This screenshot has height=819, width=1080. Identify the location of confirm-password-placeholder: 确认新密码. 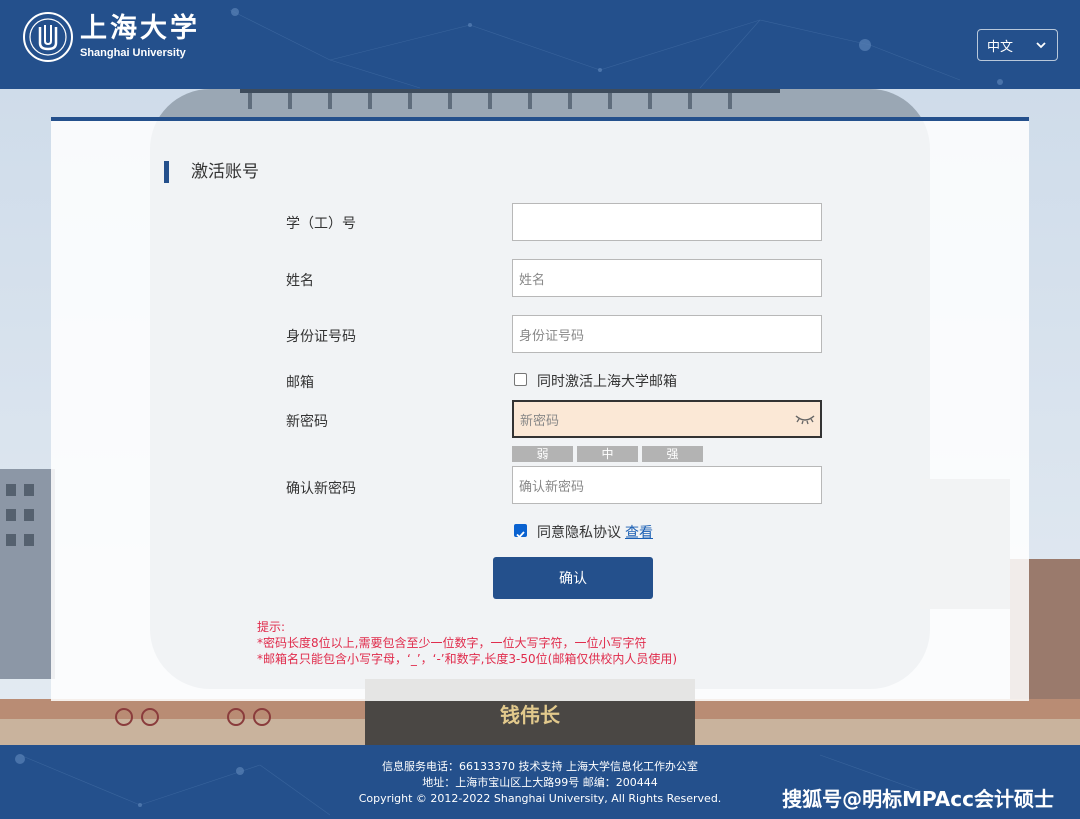
(552, 487).